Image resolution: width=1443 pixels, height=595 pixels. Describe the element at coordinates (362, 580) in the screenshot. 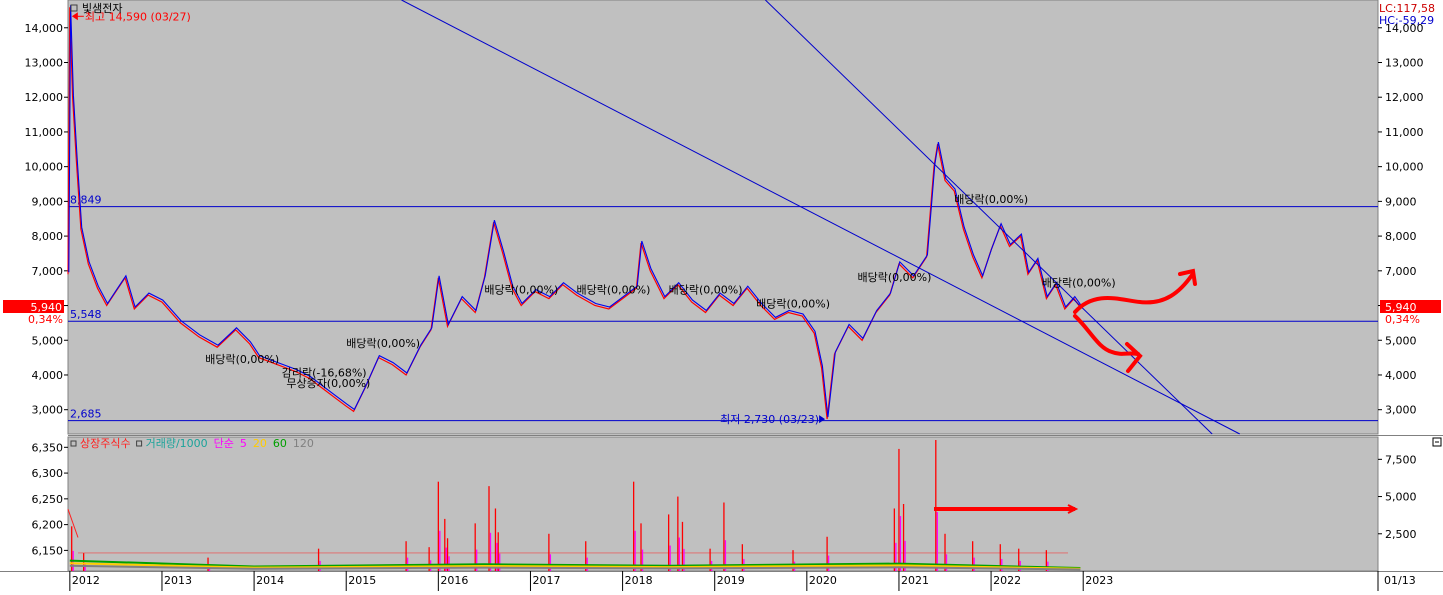

I see `x-tick-label: 2015` at that location.